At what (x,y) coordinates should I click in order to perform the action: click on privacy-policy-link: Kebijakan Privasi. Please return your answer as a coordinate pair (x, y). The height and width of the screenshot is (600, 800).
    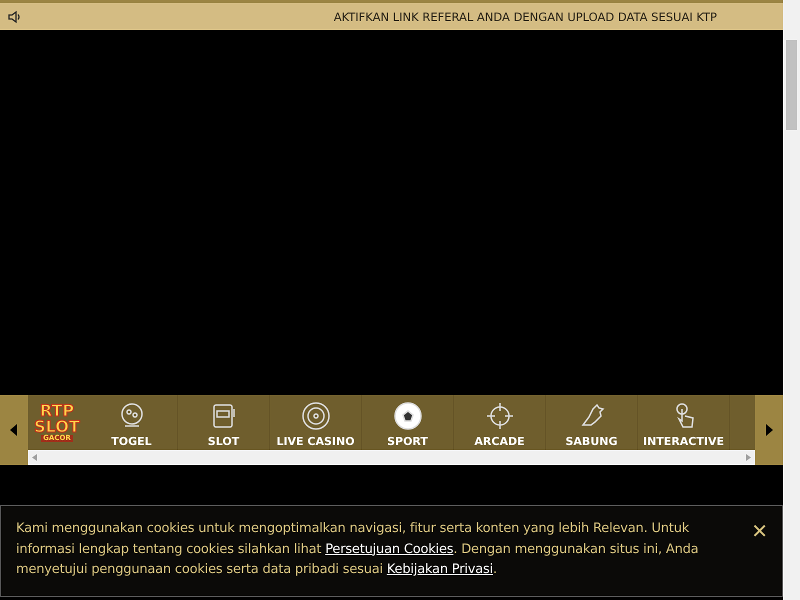
    Looking at the image, I should click on (440, 569).